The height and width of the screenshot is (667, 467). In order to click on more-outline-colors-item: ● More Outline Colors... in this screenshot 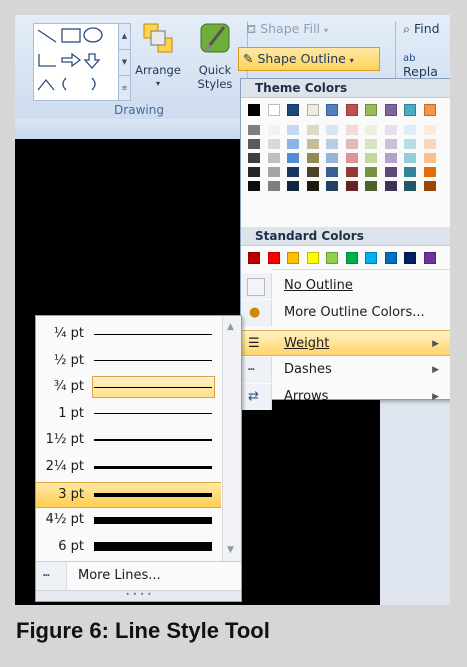, I will do `click(345, 313)`.